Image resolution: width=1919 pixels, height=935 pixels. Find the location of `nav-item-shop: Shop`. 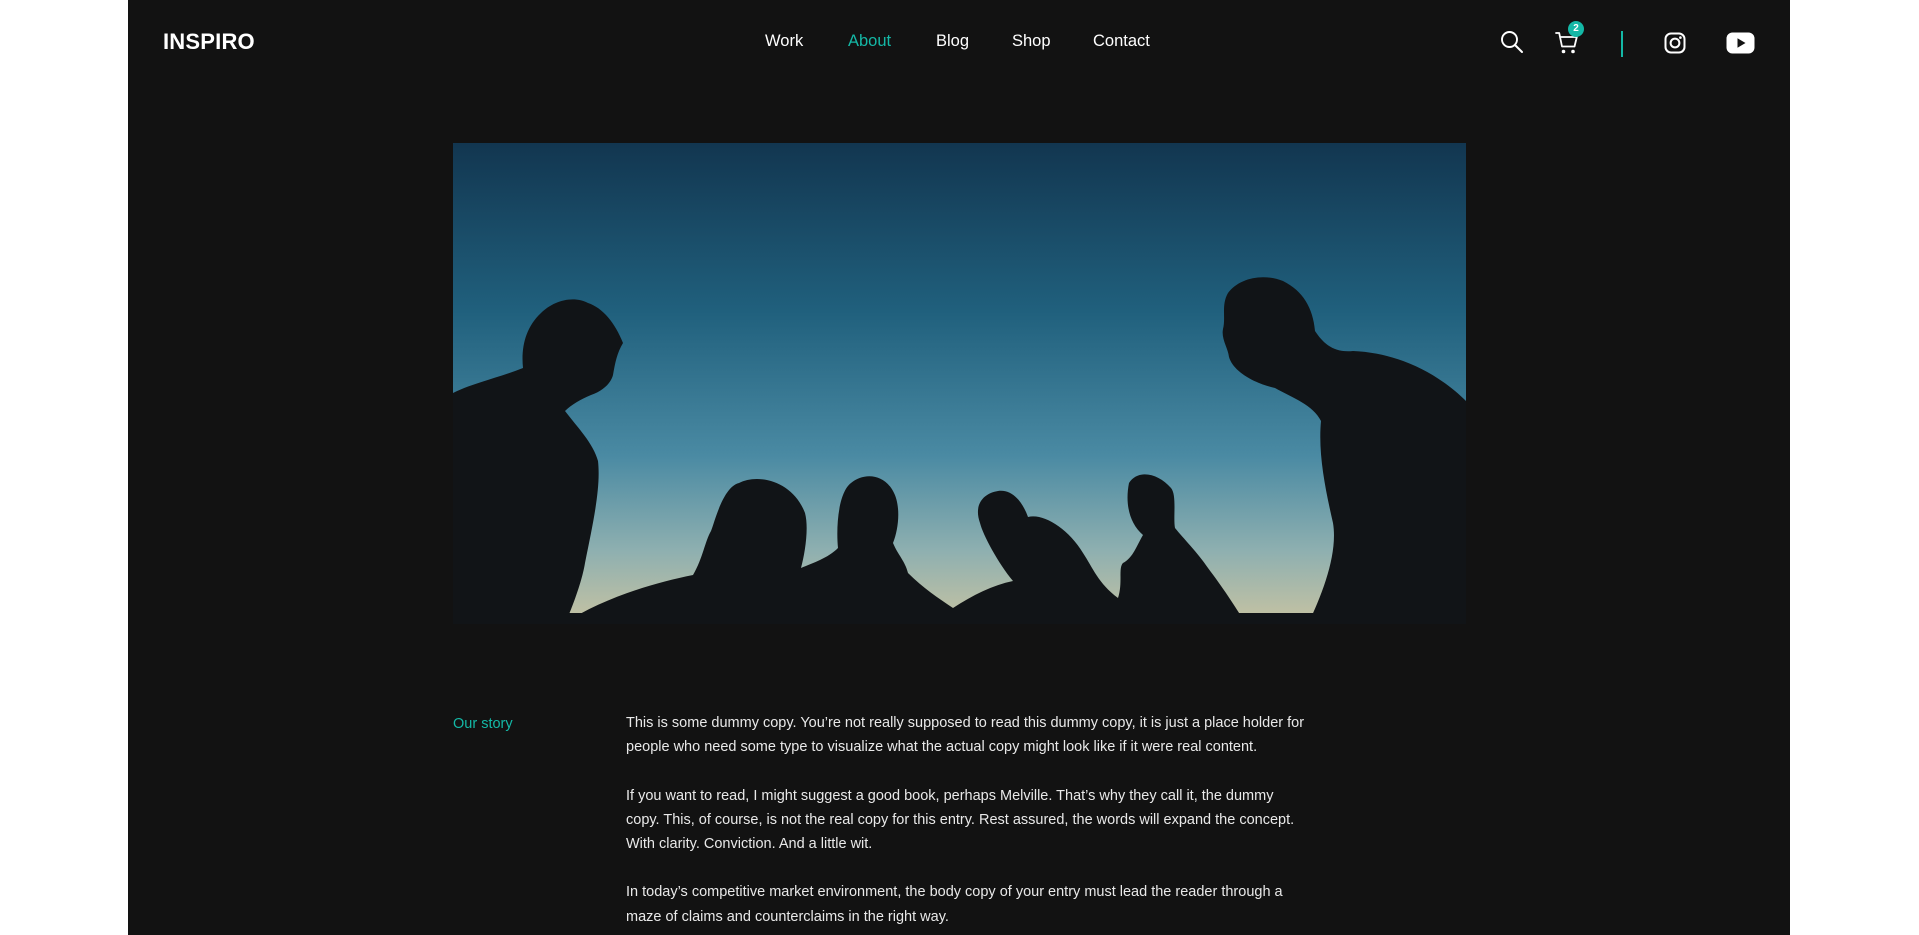

nav-item-shop: Shop is located at coordinates (1031, 41).